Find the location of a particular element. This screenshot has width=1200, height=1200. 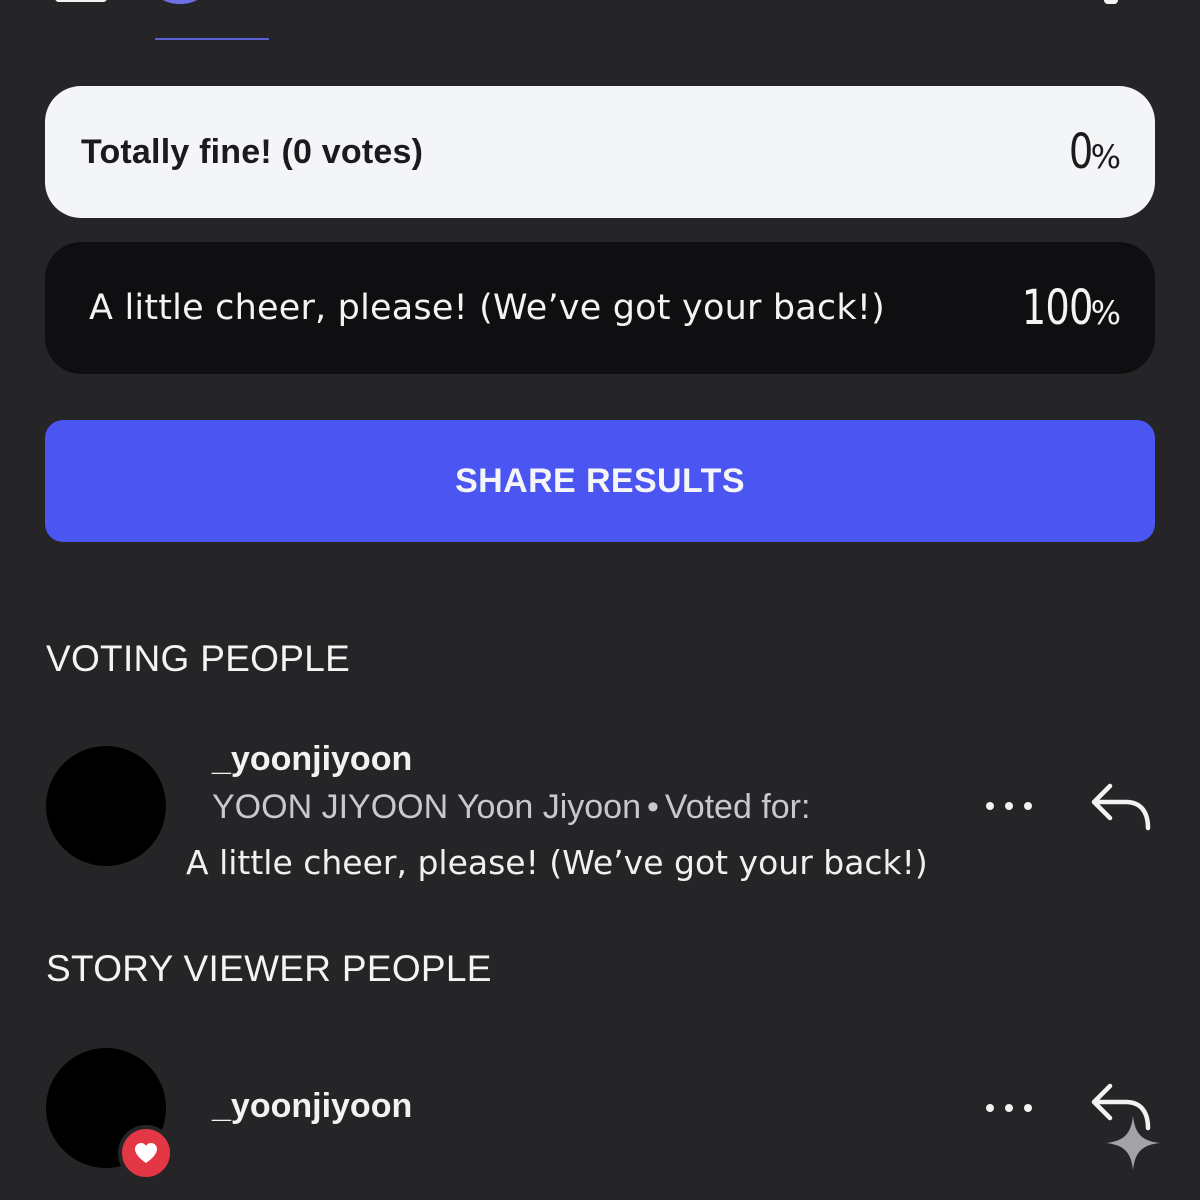

poll-option-percent: 100 % is located at coordinates (1062, 308).